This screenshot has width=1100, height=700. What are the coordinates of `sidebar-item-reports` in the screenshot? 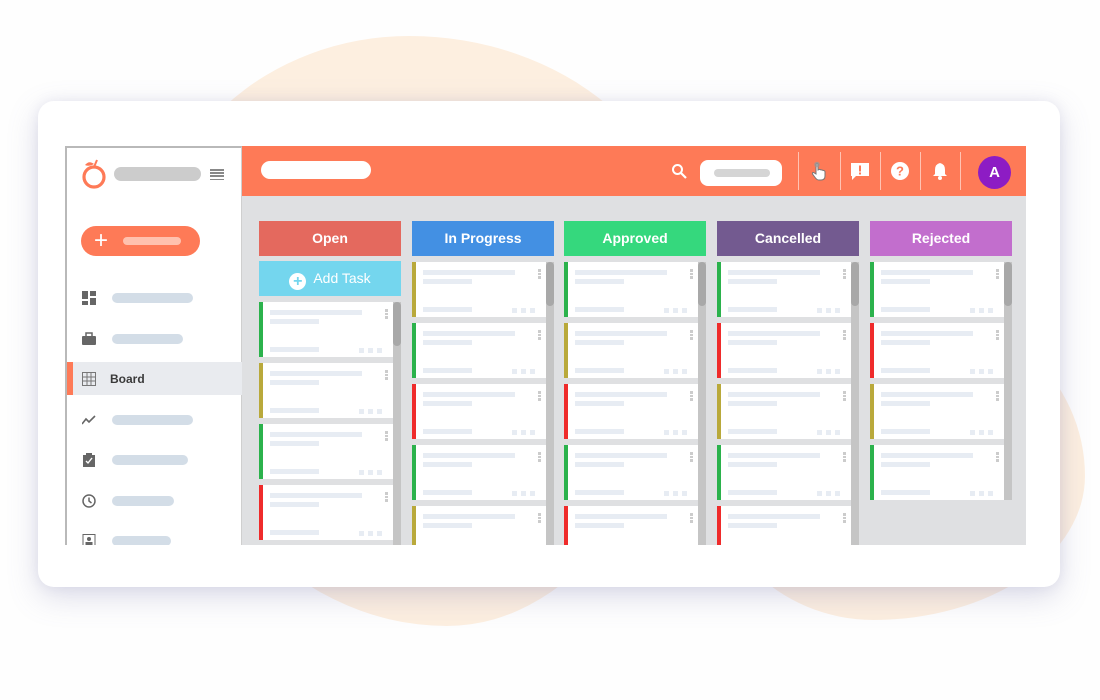 It's located at (154, 419).